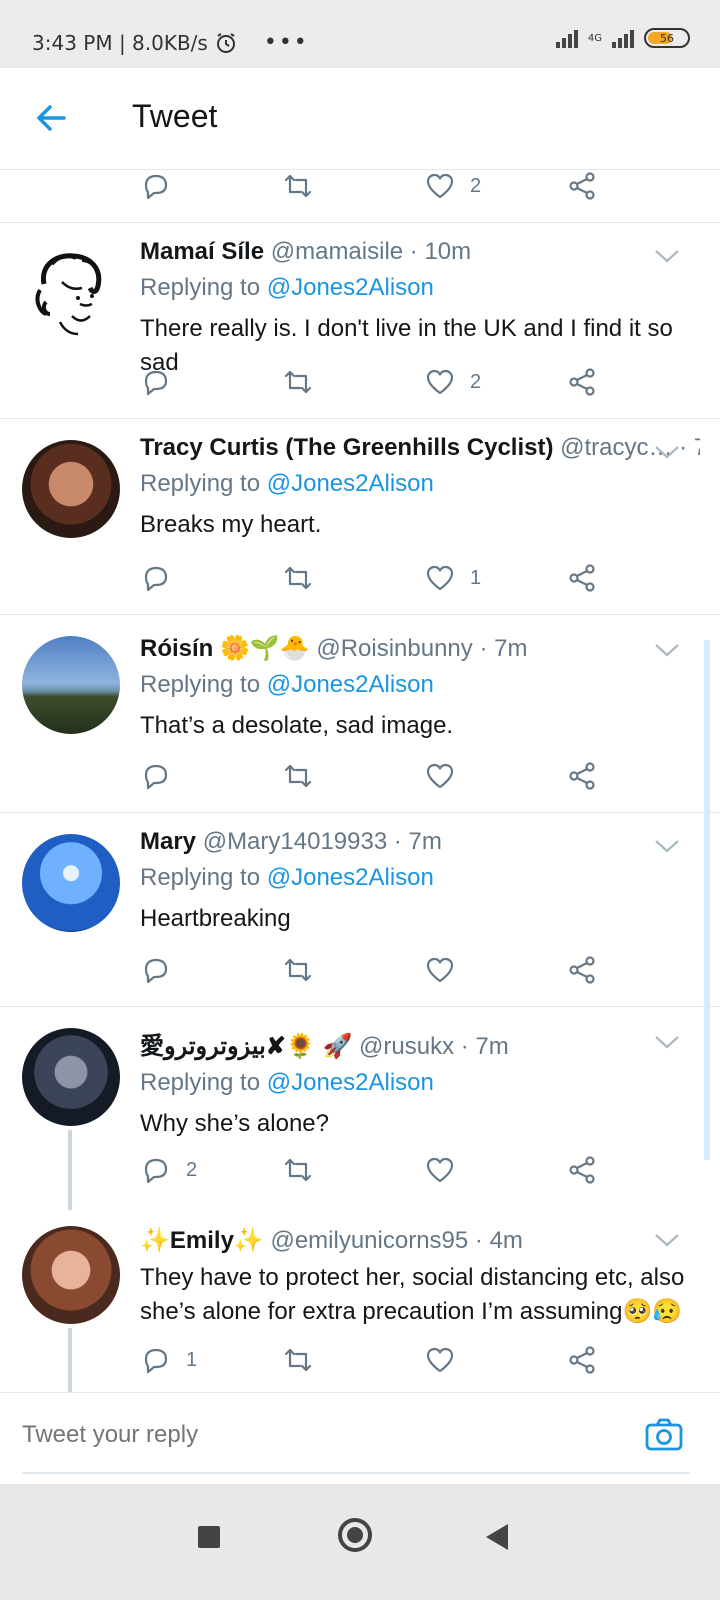  I want to click on author-handle: @emilyunicorns95 · 4m, so click(396, 1240).